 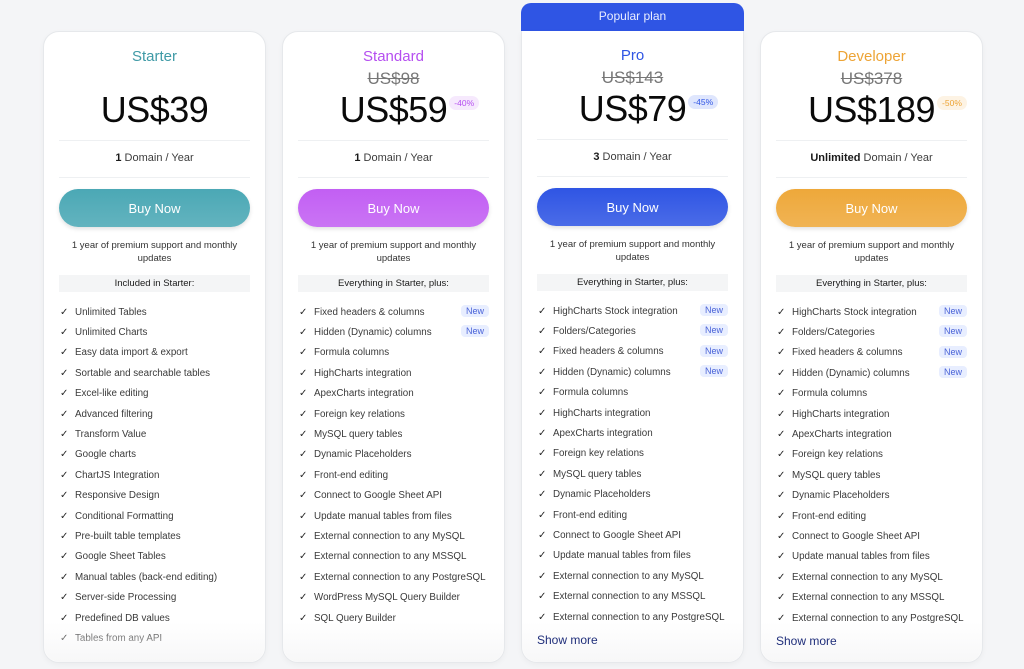 What do you see at coordinates (155, 475) in the screenshot?
I see `feature-item: ✓ ChartJS Integration` at bounding box center [155, 475].